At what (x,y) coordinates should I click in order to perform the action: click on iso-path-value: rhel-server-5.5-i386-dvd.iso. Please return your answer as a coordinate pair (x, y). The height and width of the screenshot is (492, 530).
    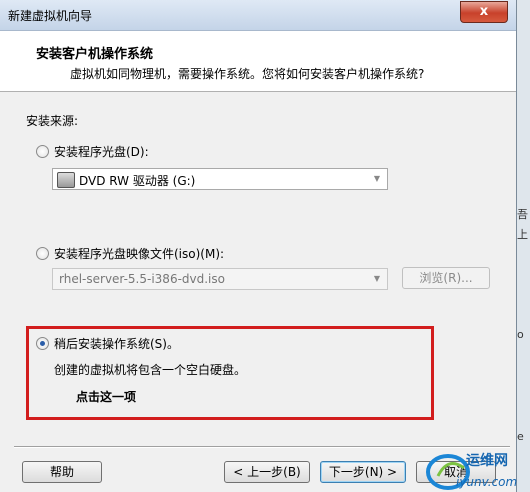
    Looking at the image, I should click on (142, 279).